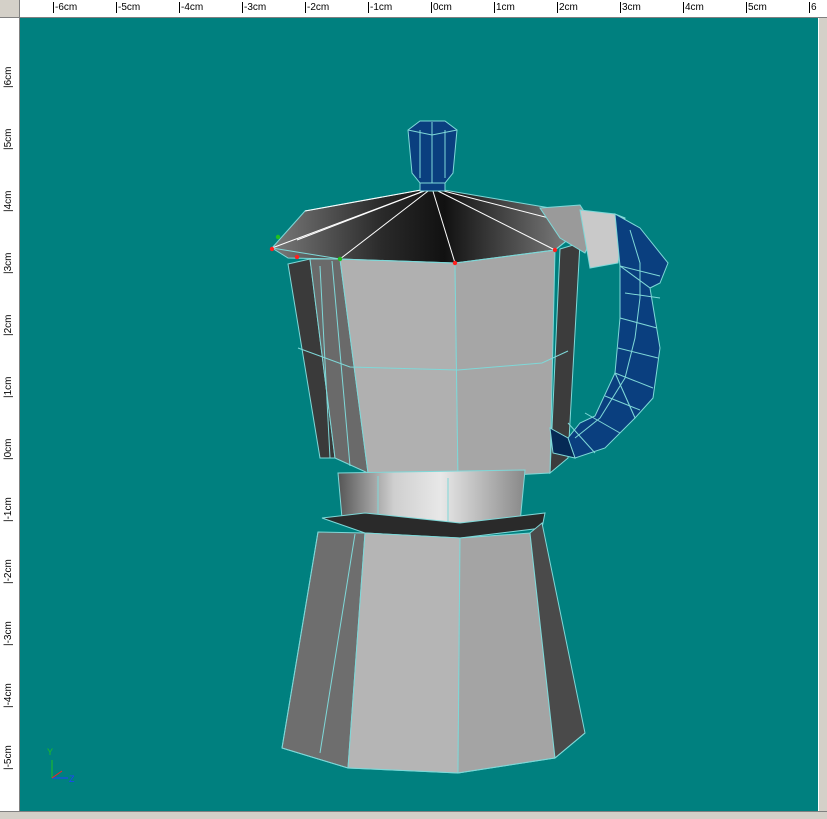 Image resolution: width=827 pixels, height=819 pixels. I want to click on ruler-tick-label: |5cm, so click(8, 139).